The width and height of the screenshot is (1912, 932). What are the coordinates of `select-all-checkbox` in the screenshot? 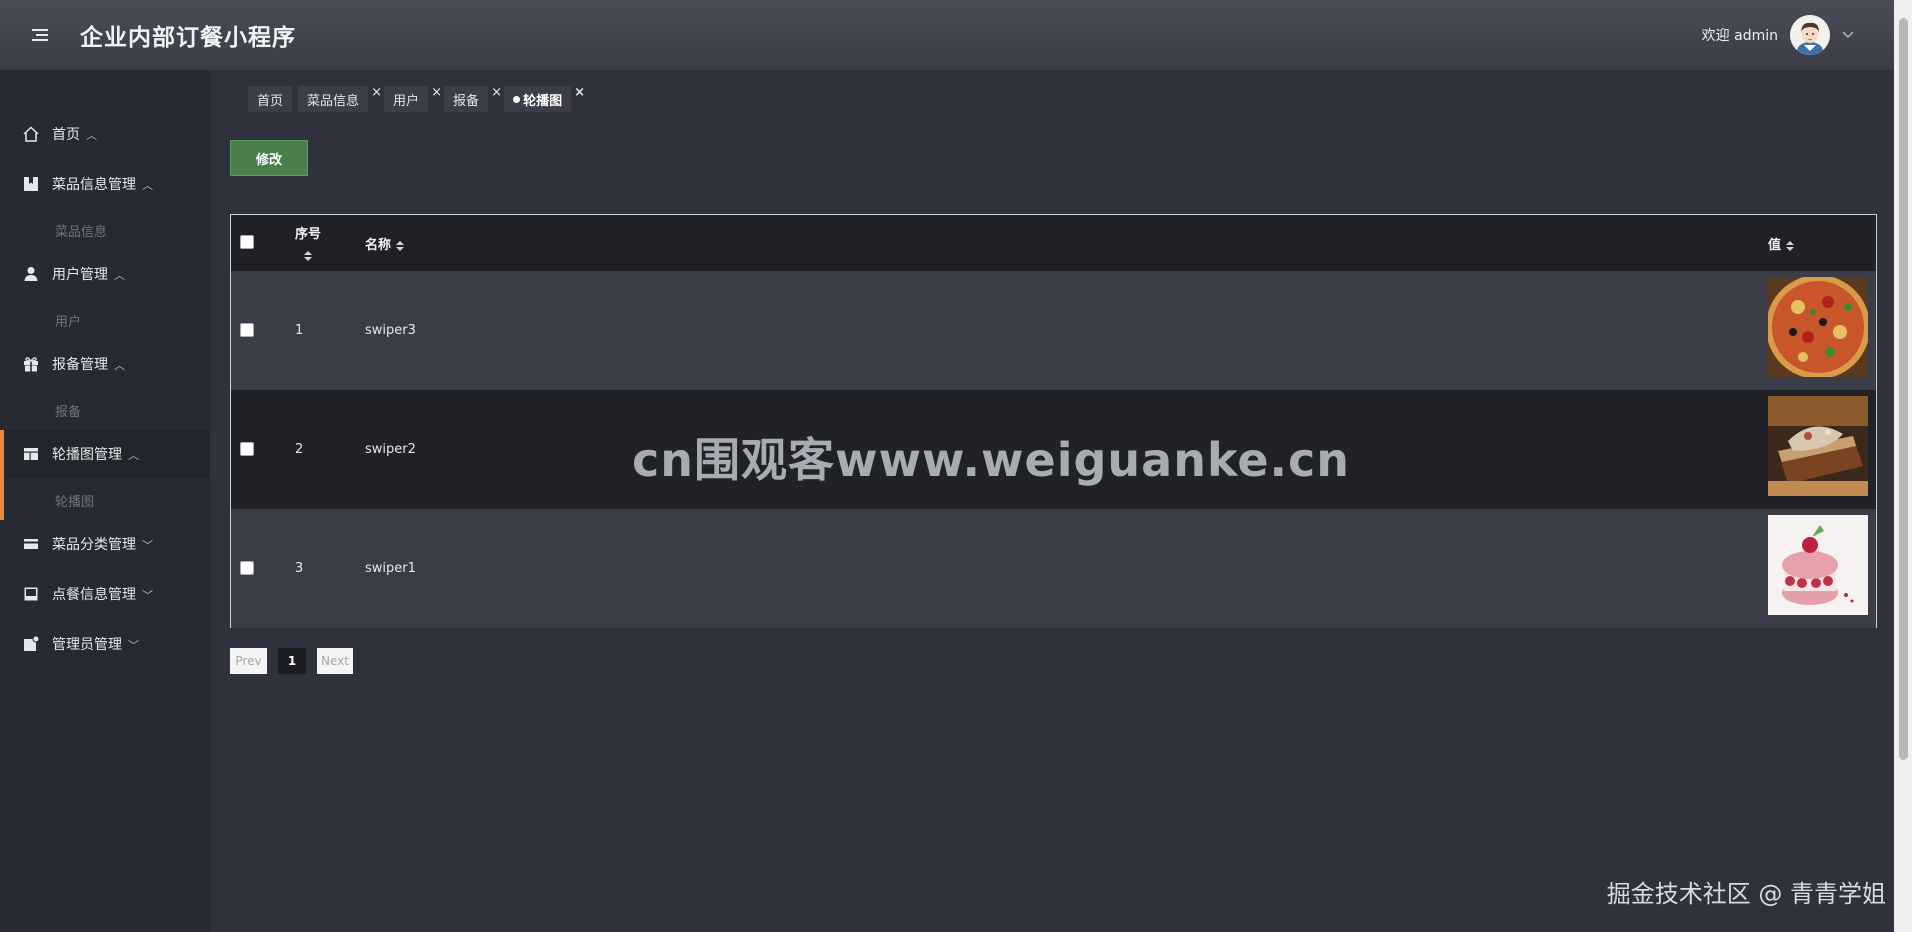 It's located at (247, 242).